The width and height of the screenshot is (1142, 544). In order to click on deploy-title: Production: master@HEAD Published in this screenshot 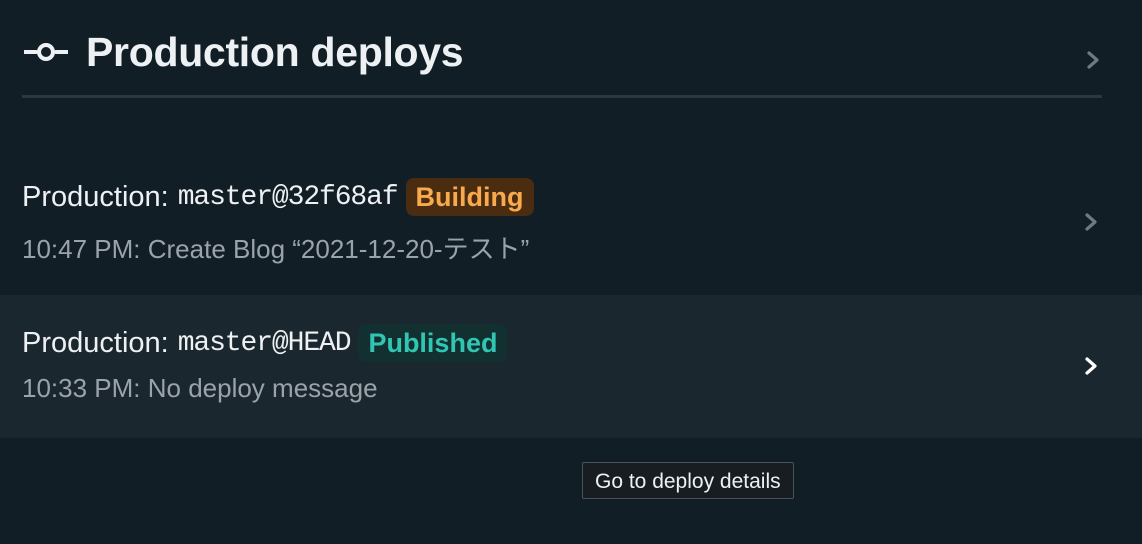, I will do `click(265, 343)`.